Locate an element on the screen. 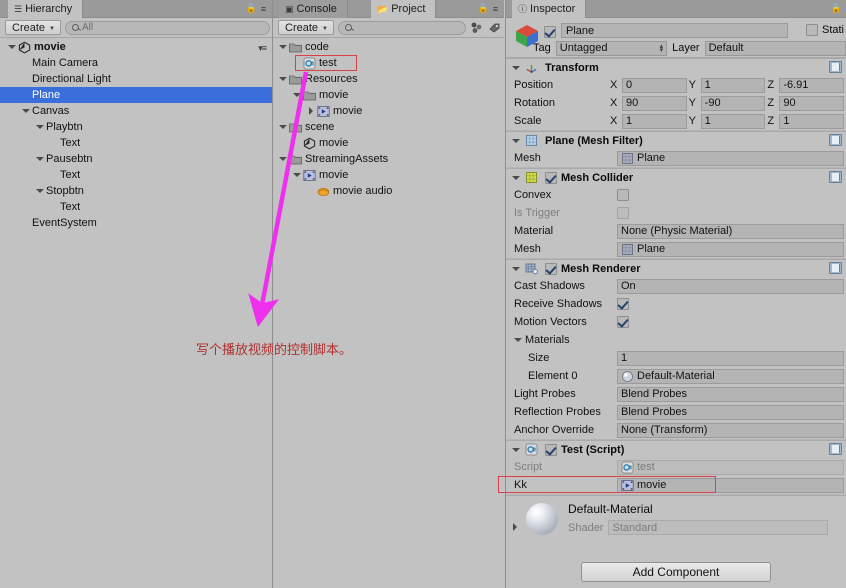 The height and width of the screenshot is (588, 846). hierarchy-tab-tools: 🔒 ≡ is located at coordinates (256, 8).